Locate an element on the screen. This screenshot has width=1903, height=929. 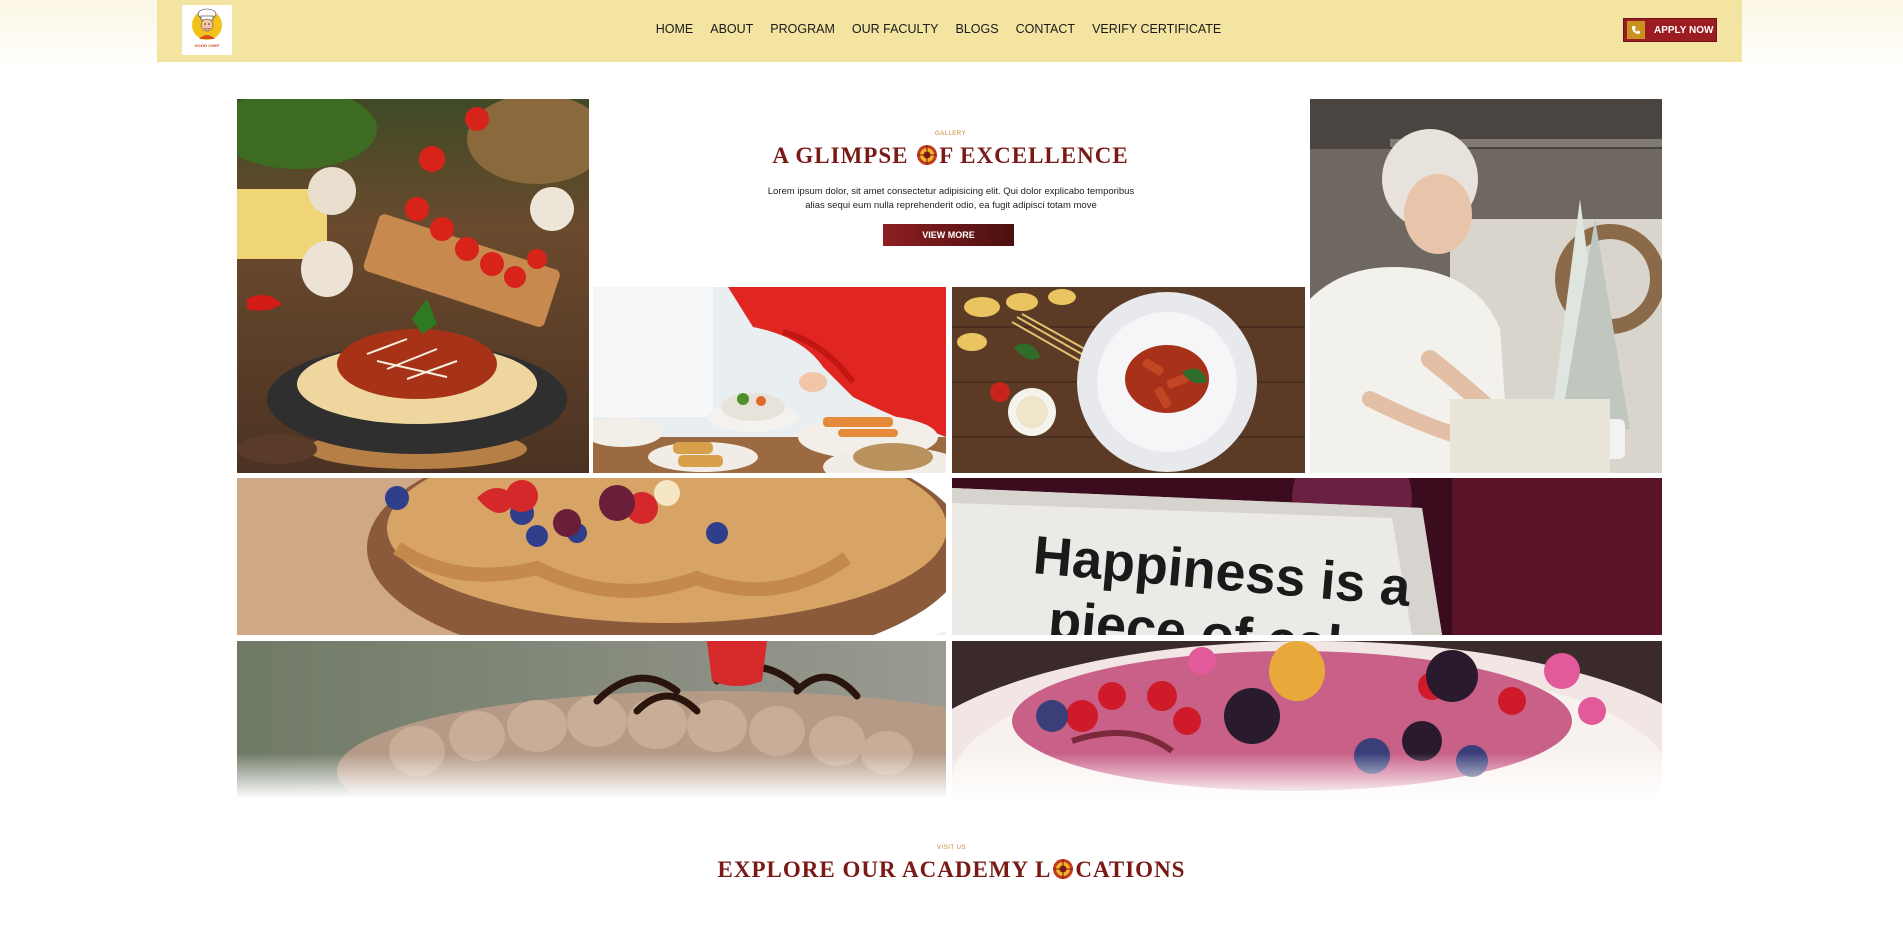
gallery-image-berry-dessert is located at coordinates (1307, 719).